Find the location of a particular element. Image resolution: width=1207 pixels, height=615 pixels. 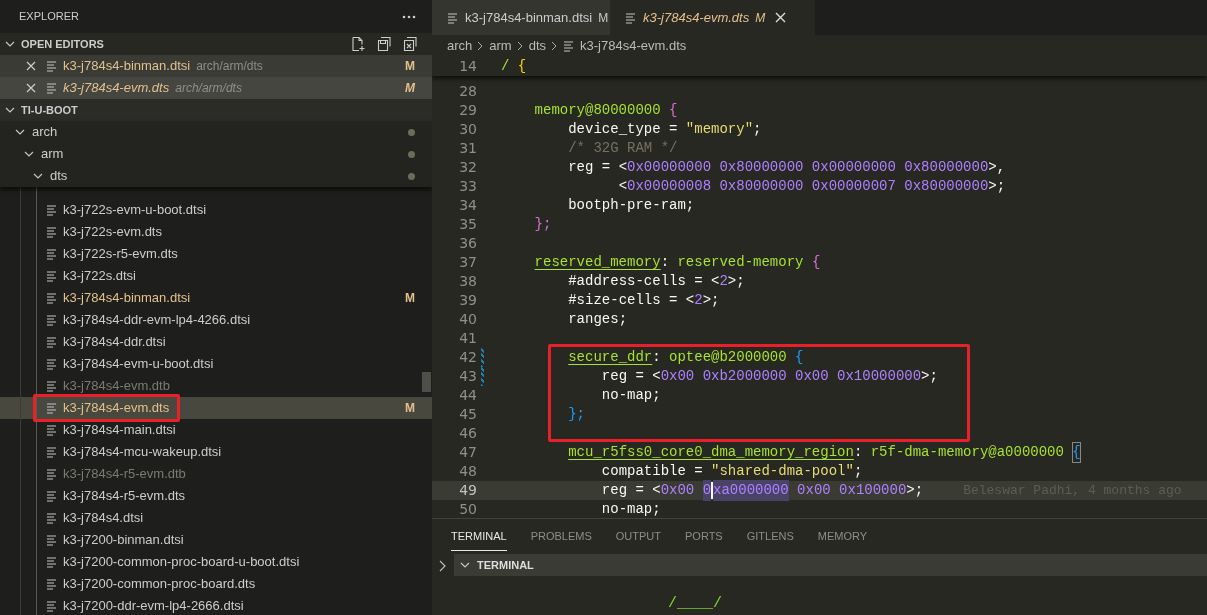

code-line: reg = <0x00 0 xa0000000 0x00 0x100000>; is located at coordinates (712, 490).